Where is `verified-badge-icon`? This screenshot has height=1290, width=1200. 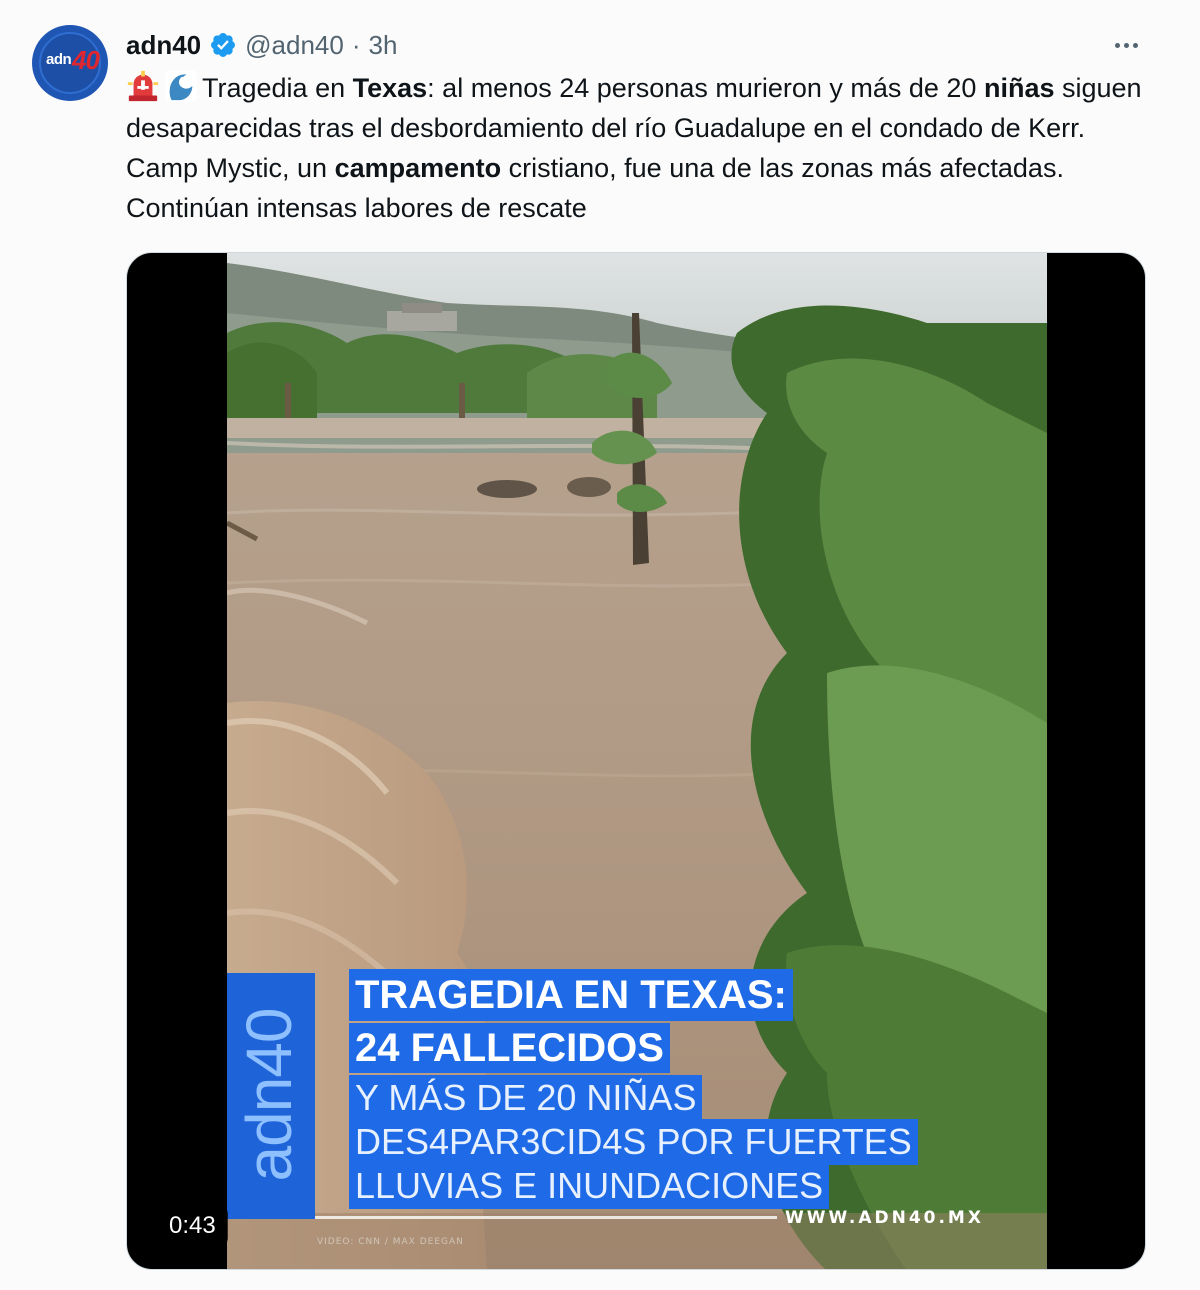
verified-badge-icon is located at coordinates (223, 45).